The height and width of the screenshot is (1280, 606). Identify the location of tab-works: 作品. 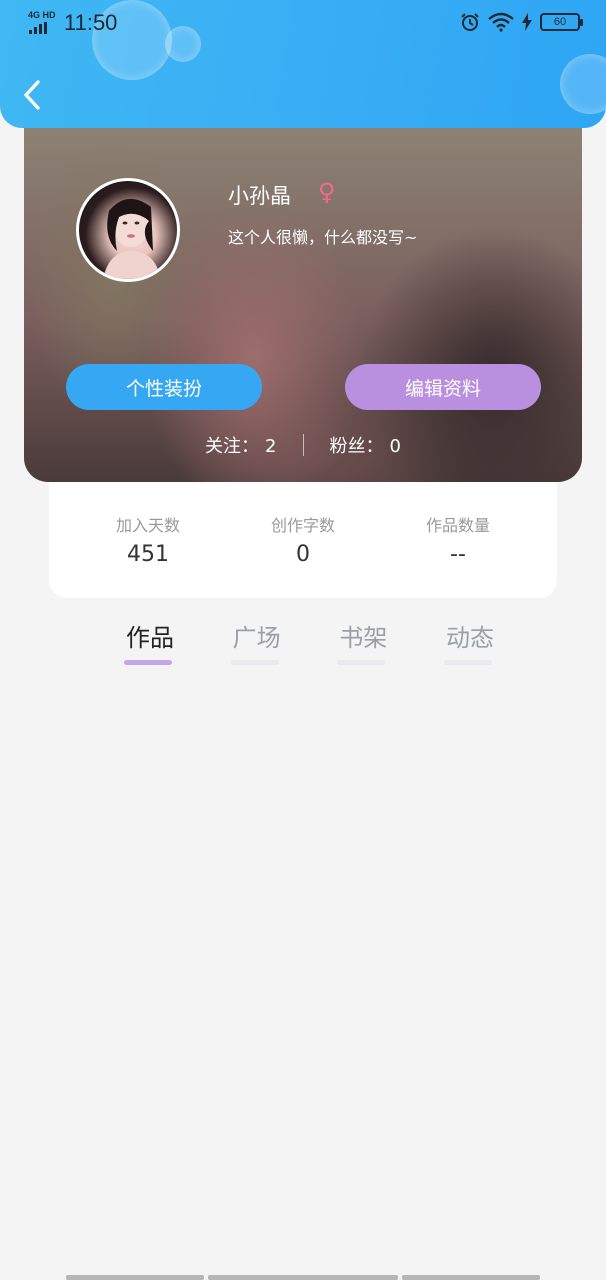
(150, 643).